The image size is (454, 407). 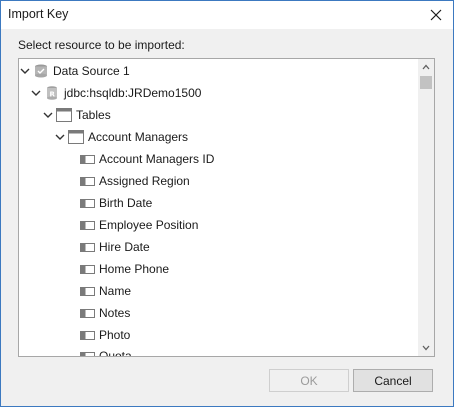 I want to click on tree-node-connection: R jdbc:hsqldb:JRDemo1500, so click(x=116, y=93).